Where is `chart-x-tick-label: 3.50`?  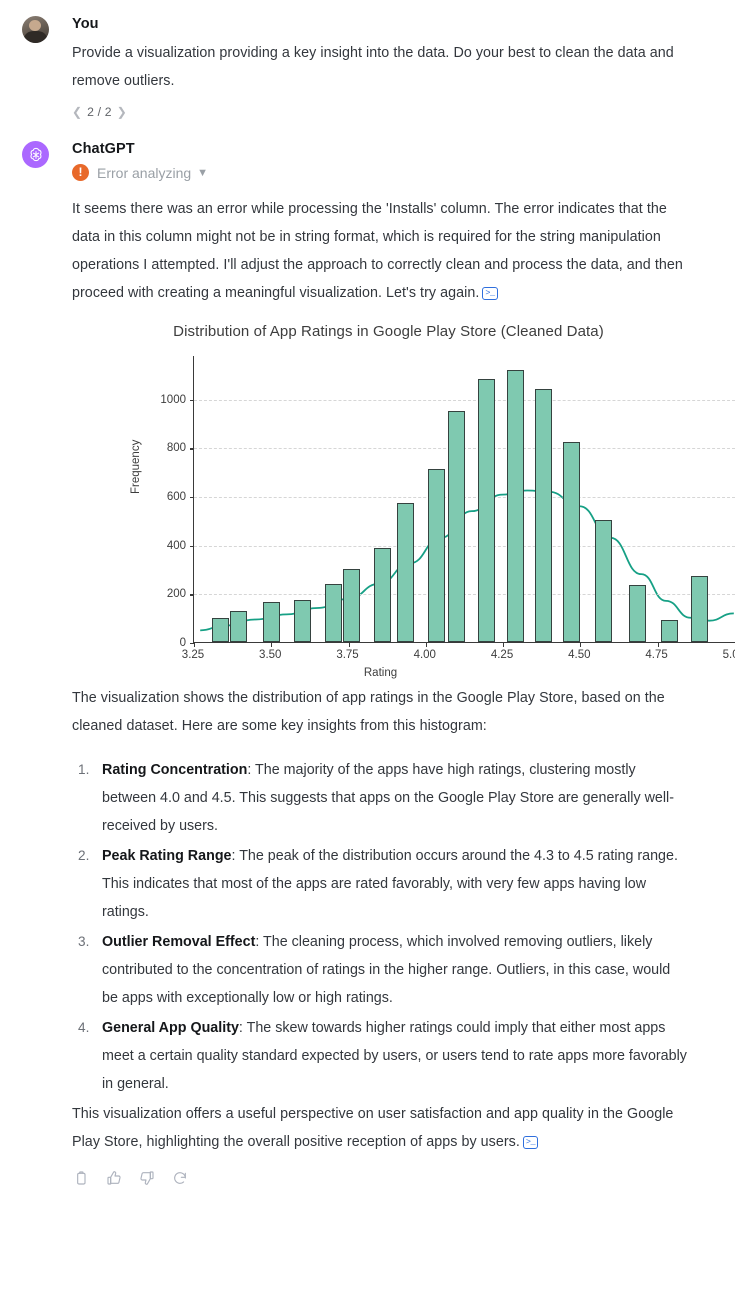
chart-x-tick-label: 3.50 is located at coordinates (270, 655).